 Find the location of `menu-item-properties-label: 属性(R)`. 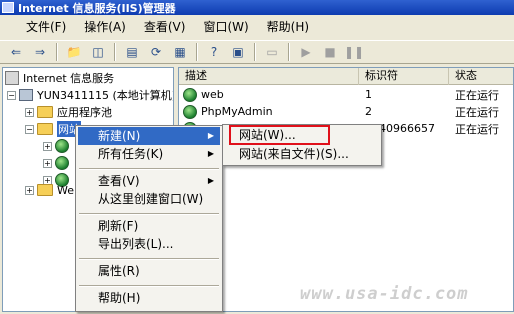

menu-item-properties-label: 属性(R) is located at coordinates (119, 271).